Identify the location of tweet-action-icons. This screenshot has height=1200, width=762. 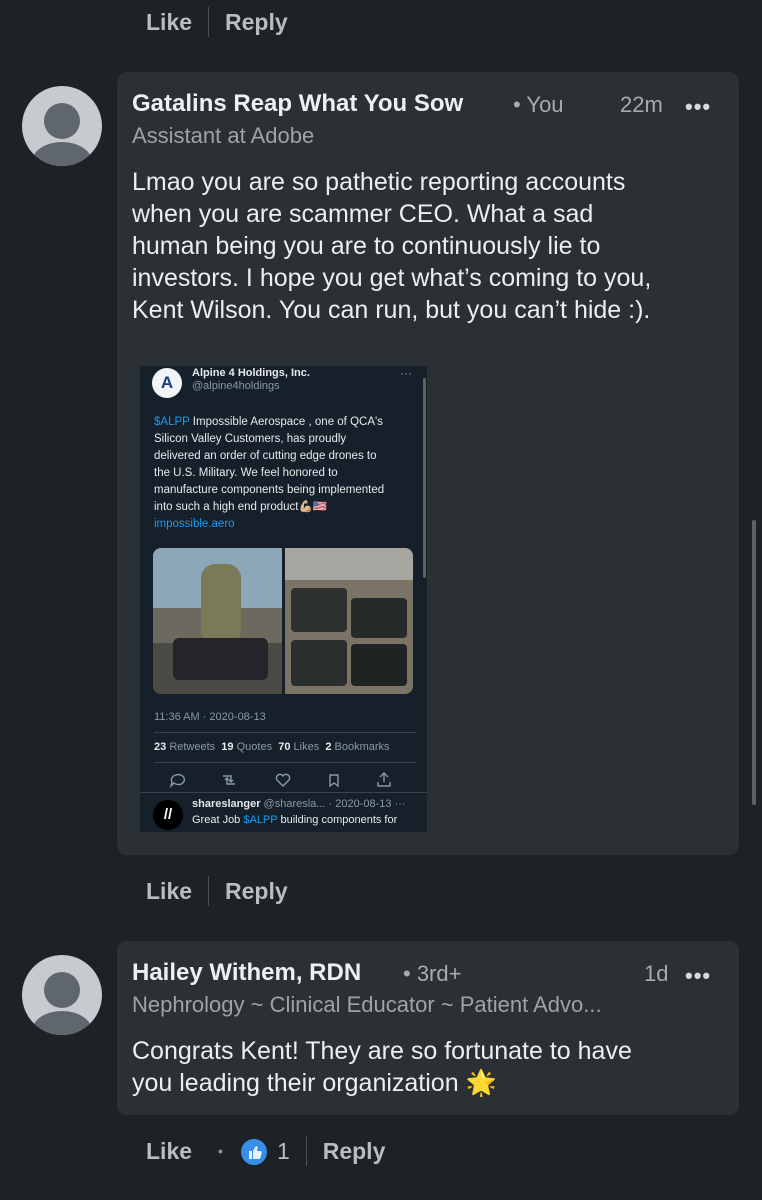
(280, 780).